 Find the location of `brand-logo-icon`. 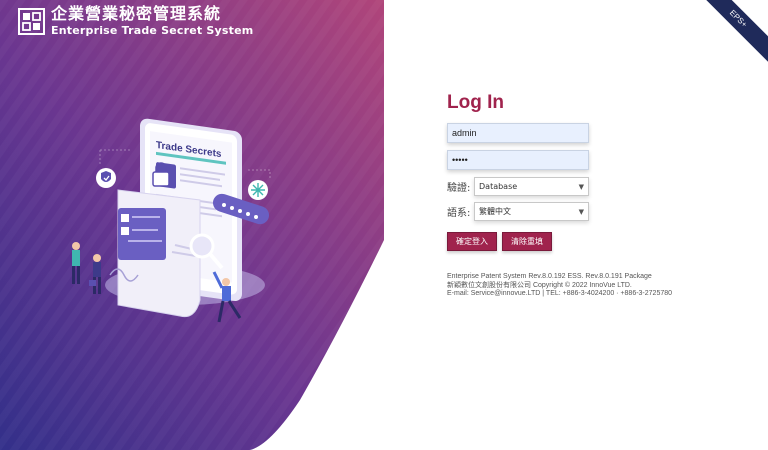

brand-logo-icon is located at coordinates (31, 21).